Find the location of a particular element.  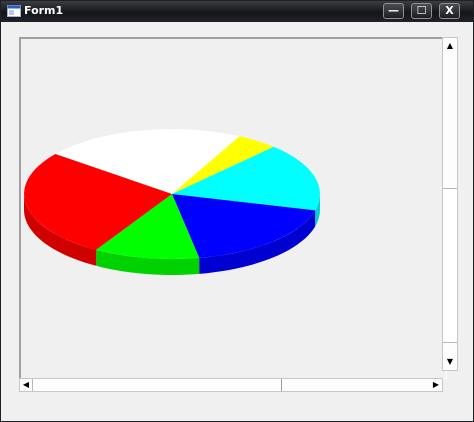

app-icon is located at coordinates (14, 11).